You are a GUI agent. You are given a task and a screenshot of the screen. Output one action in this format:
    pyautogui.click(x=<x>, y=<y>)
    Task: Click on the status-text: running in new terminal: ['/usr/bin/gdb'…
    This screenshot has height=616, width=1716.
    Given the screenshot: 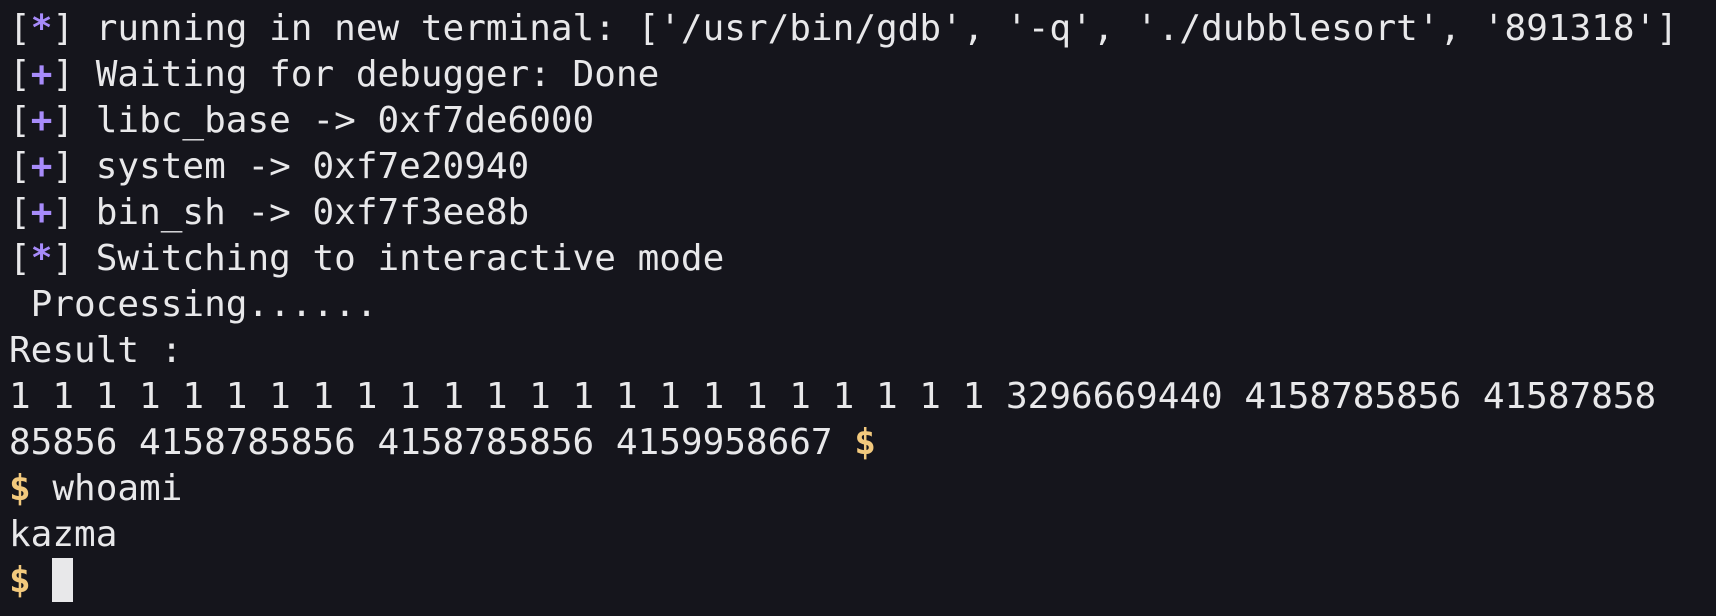 What is the action you would take?
    pyautogui.click(x=876, y=28)
    